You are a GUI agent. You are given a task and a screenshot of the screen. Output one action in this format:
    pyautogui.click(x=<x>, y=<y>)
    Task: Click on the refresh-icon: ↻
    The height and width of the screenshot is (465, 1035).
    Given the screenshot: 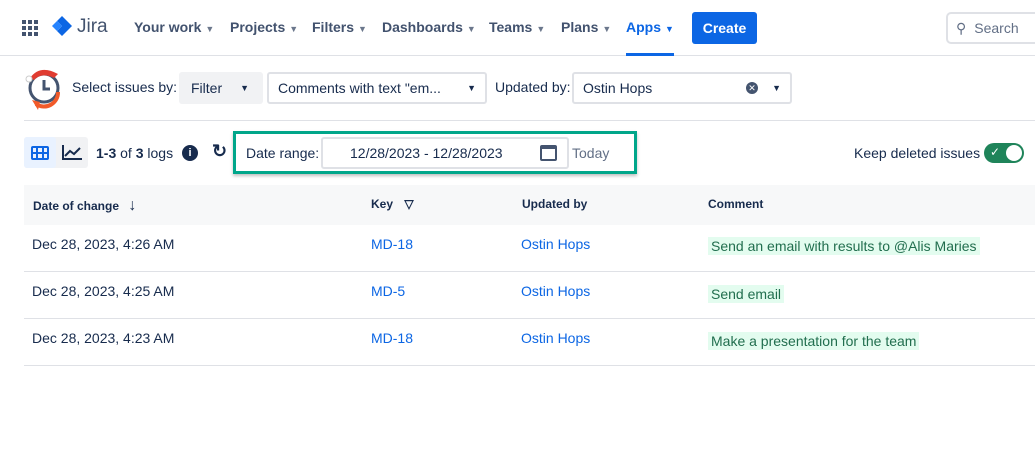 What is the action you would take?
    pyautogui.click(x=219, y=151)
    